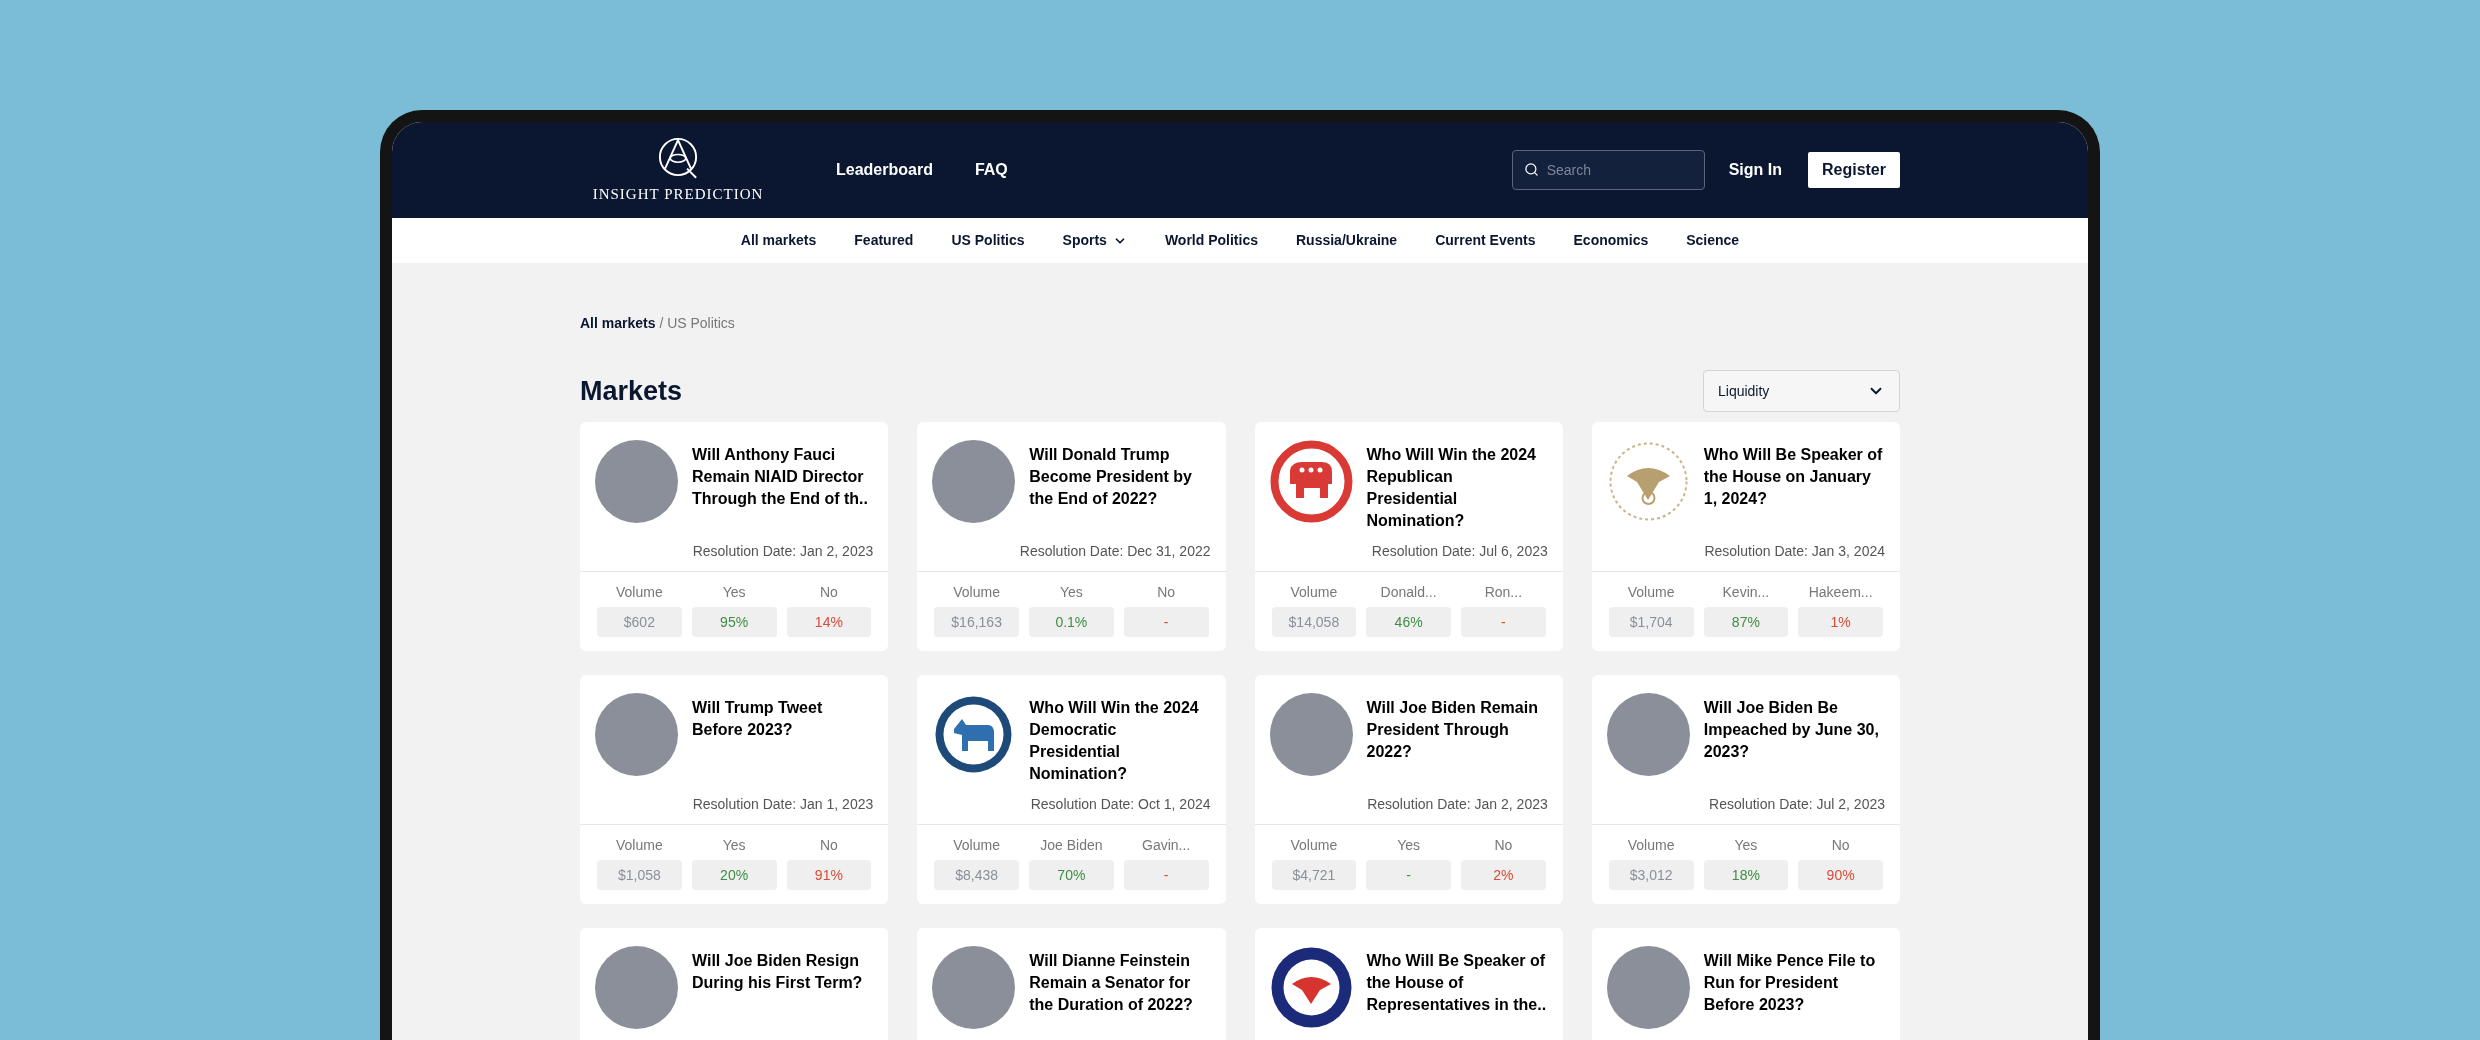 This screenshot has width=2480, height=1040. What do you see at coordinates (1457, 734) in the screenshot?
I see `market-title: Will Joe Biden Remain President Through 2022?` at bounding box center [1457, 734].